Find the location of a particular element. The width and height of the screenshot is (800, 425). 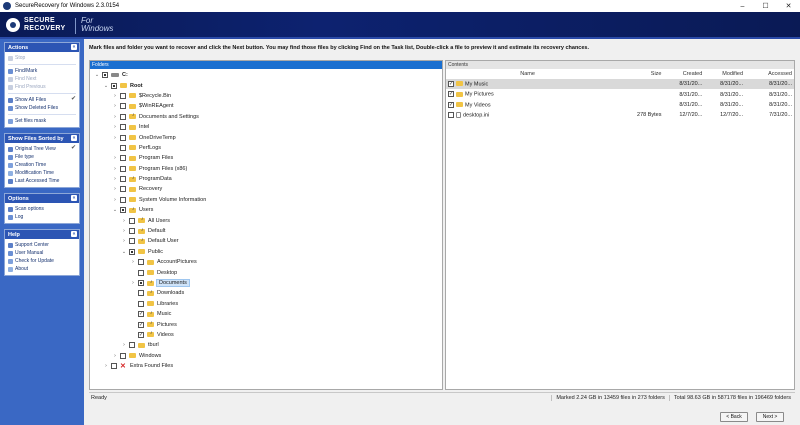

file-checkbox is located at coordinates (451, 115).